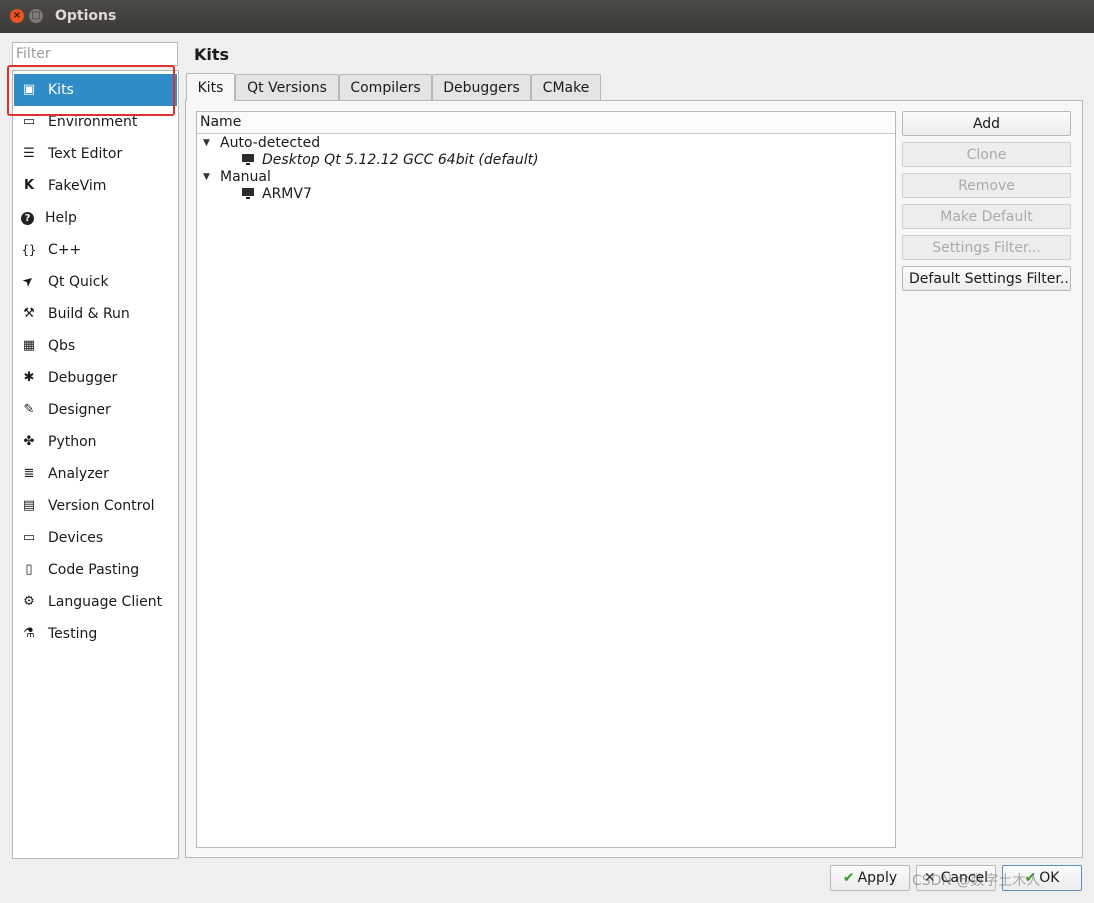 The width and height of the screenshot is (1094, 903). What do you see at coordinates (76, 538) in the screenshot?
I see `sidebar-item-label: Devices` at bounding box center [76, 538].